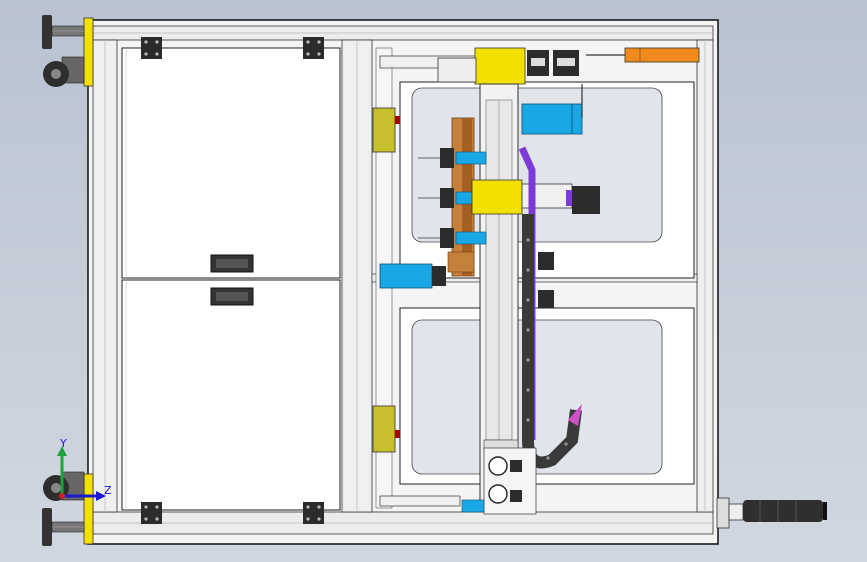 The width and height of the screenshot is (867, 562). Describe the element at coordinates (63, 443) in the screenshot. I see `y-axis-label: Y` at that location.